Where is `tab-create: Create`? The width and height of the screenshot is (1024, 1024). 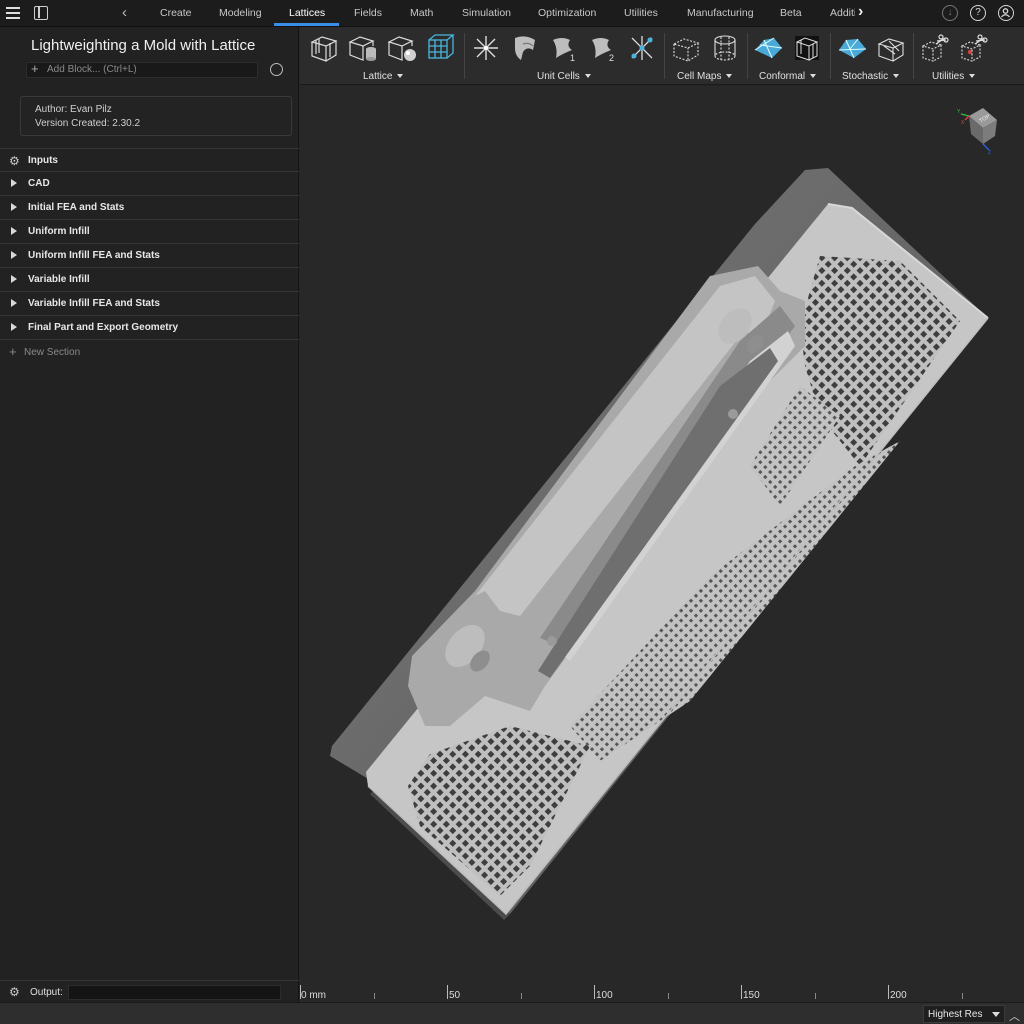
tab-create: Create is located at coordinates (176, 13).